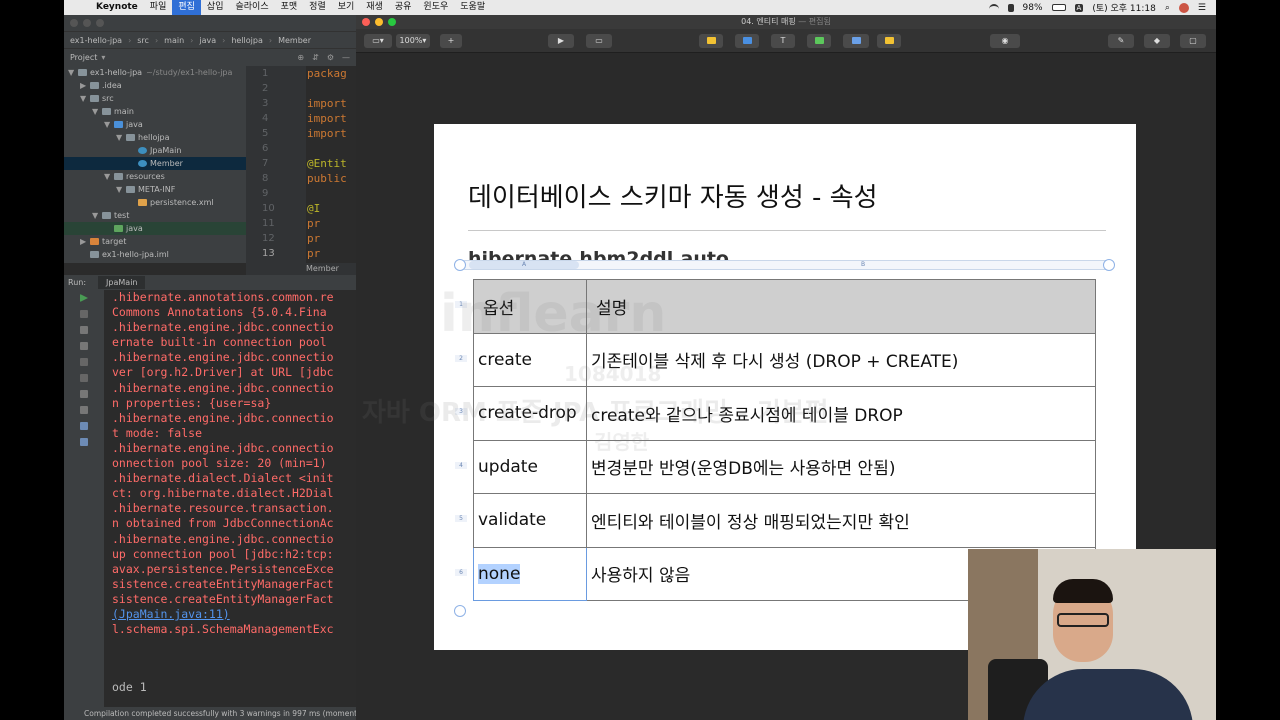  Describe the element at coordinates (84, 346) in the screenshot. I see `pin-tab-button` at that location.